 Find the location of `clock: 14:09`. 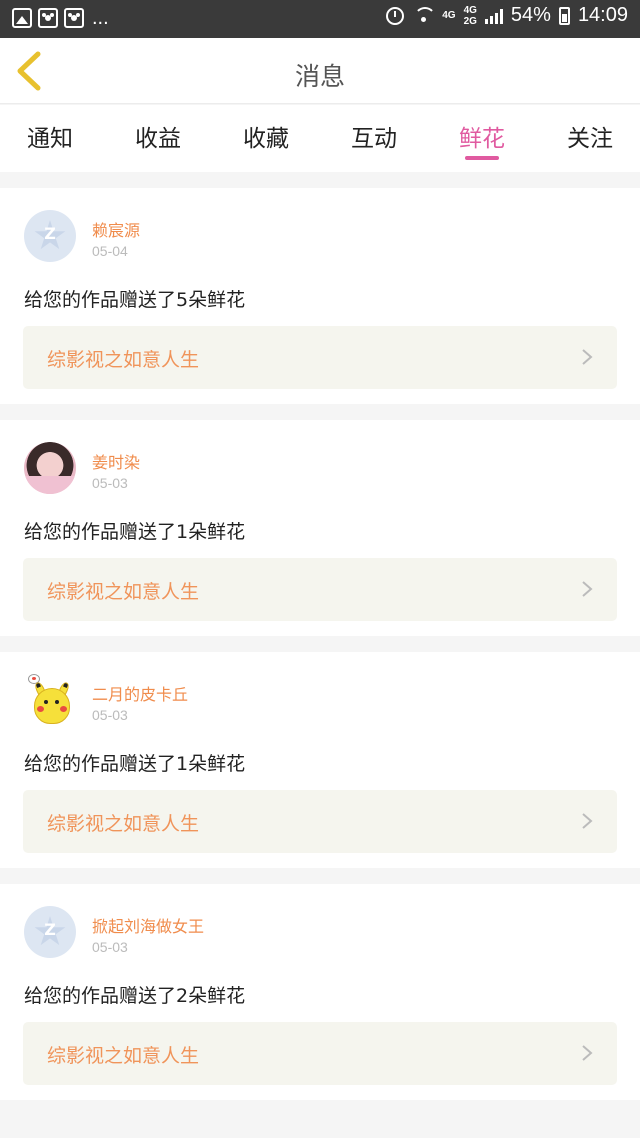

clock: 14:09 is located at coordinates (602, 15).